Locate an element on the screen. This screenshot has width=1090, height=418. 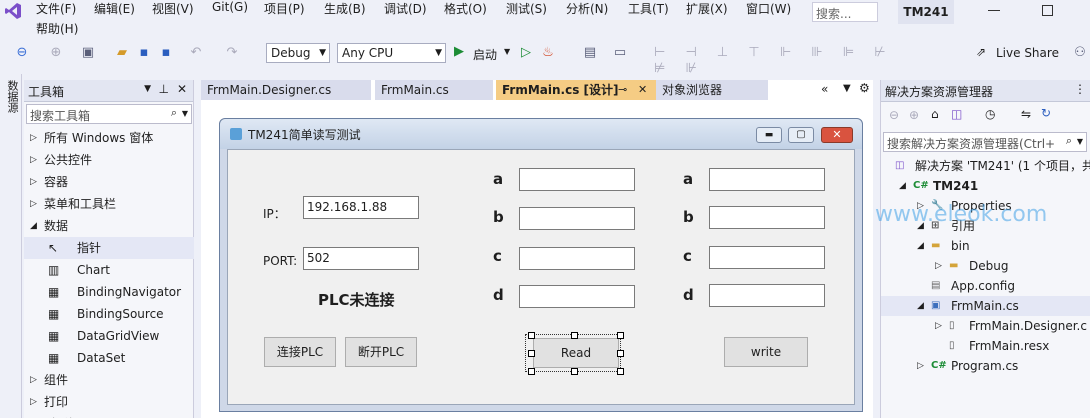
start-button: ▶ 启动 ▼ is located at coordinates (484, 54).